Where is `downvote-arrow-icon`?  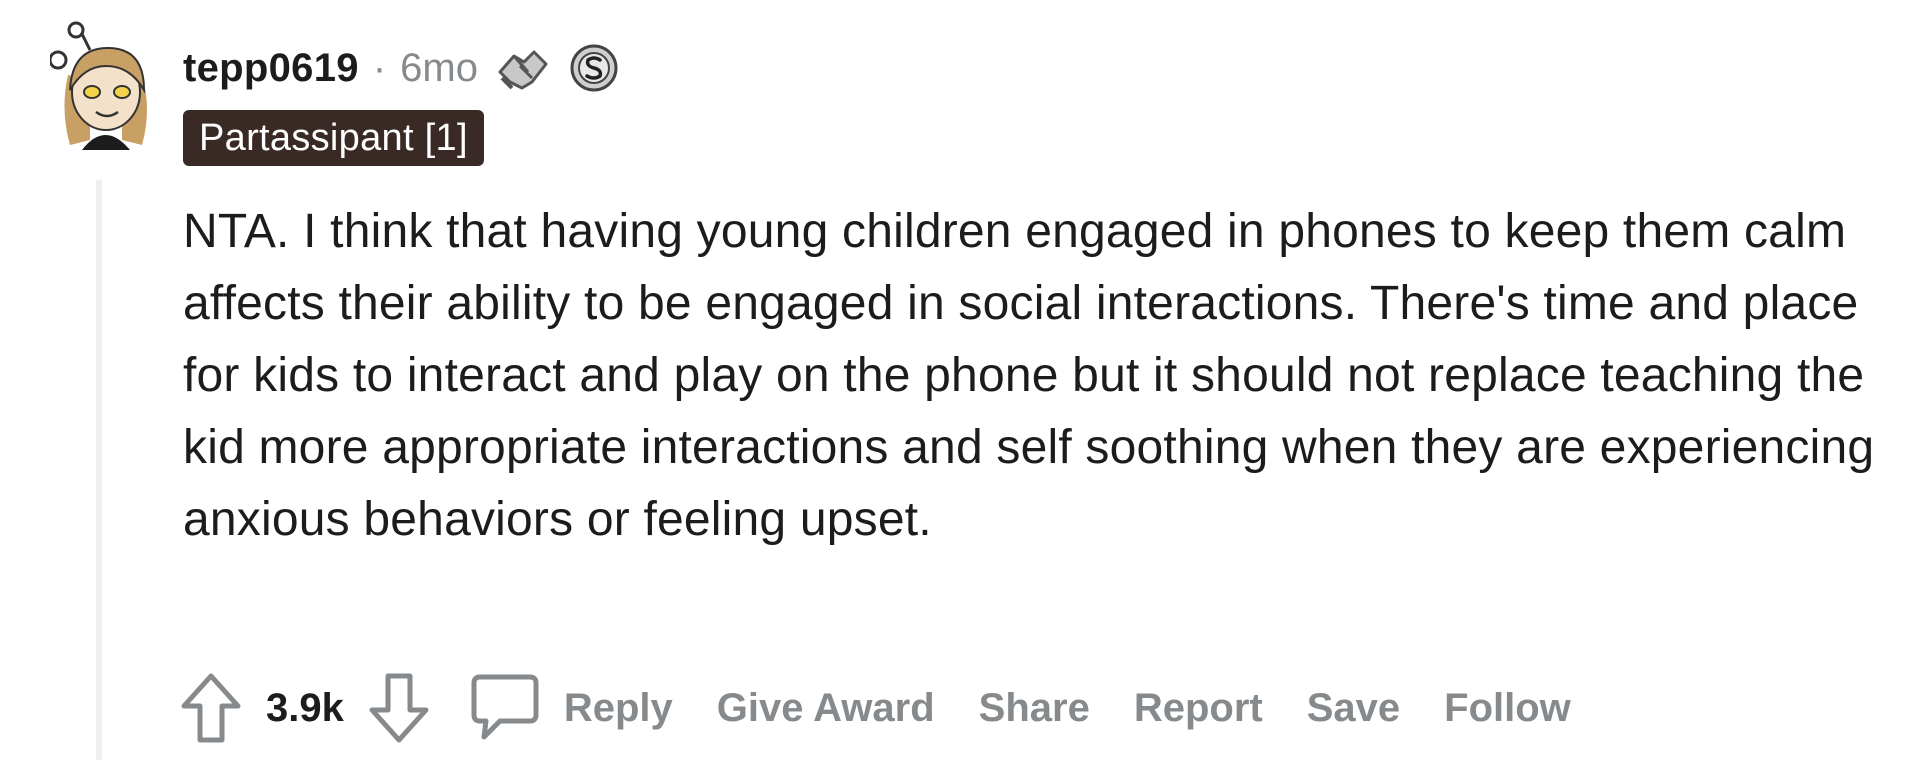 downvote-arrow-icon is located at coordinates (399, 708).